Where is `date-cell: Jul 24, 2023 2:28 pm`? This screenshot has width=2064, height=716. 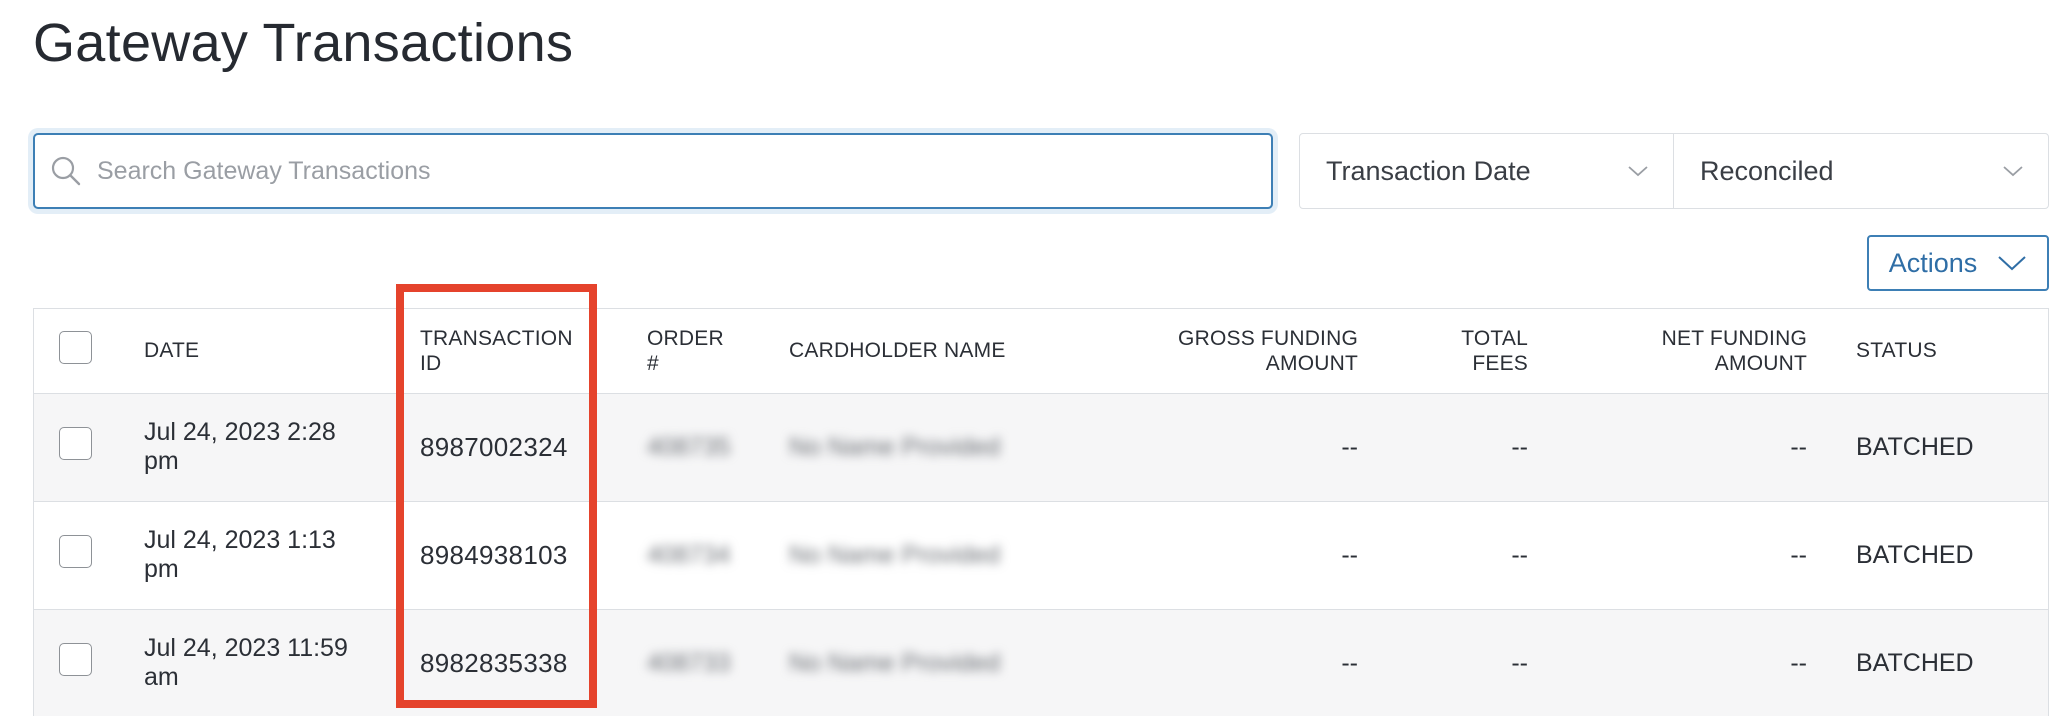
date-cell: Jul 24, 2023 2:28 pm is located at coordinates (240, 446).